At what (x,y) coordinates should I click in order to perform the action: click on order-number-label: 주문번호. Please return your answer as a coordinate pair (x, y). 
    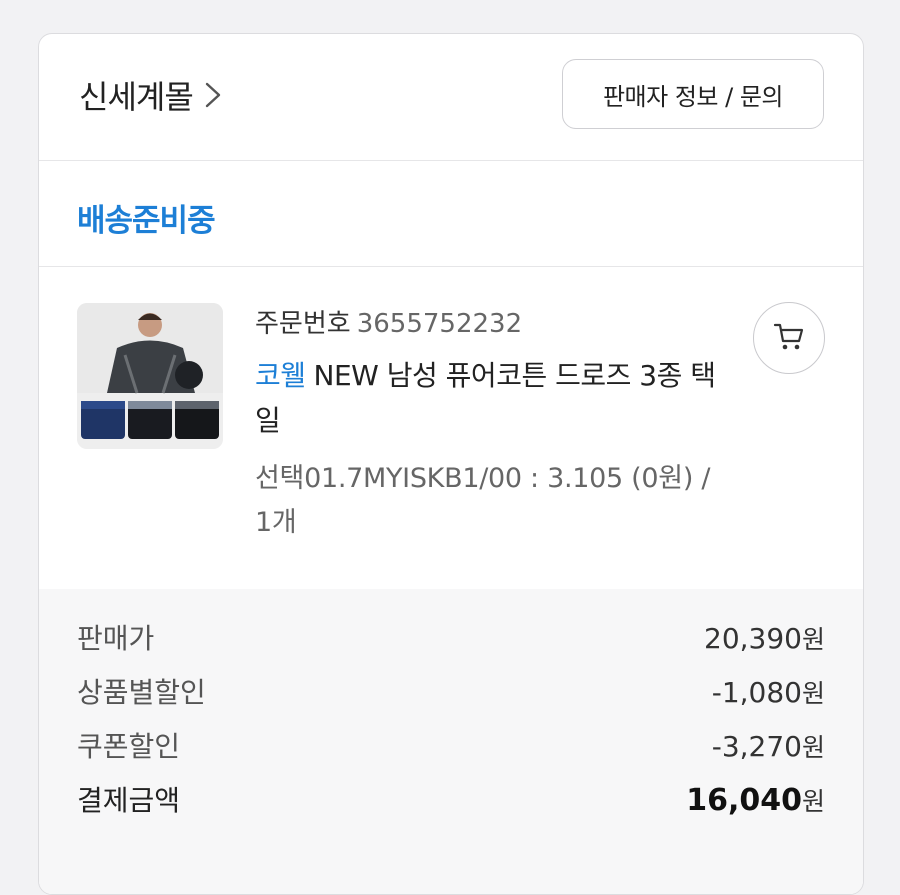
    Looking at the image, I should click on (303, 324).